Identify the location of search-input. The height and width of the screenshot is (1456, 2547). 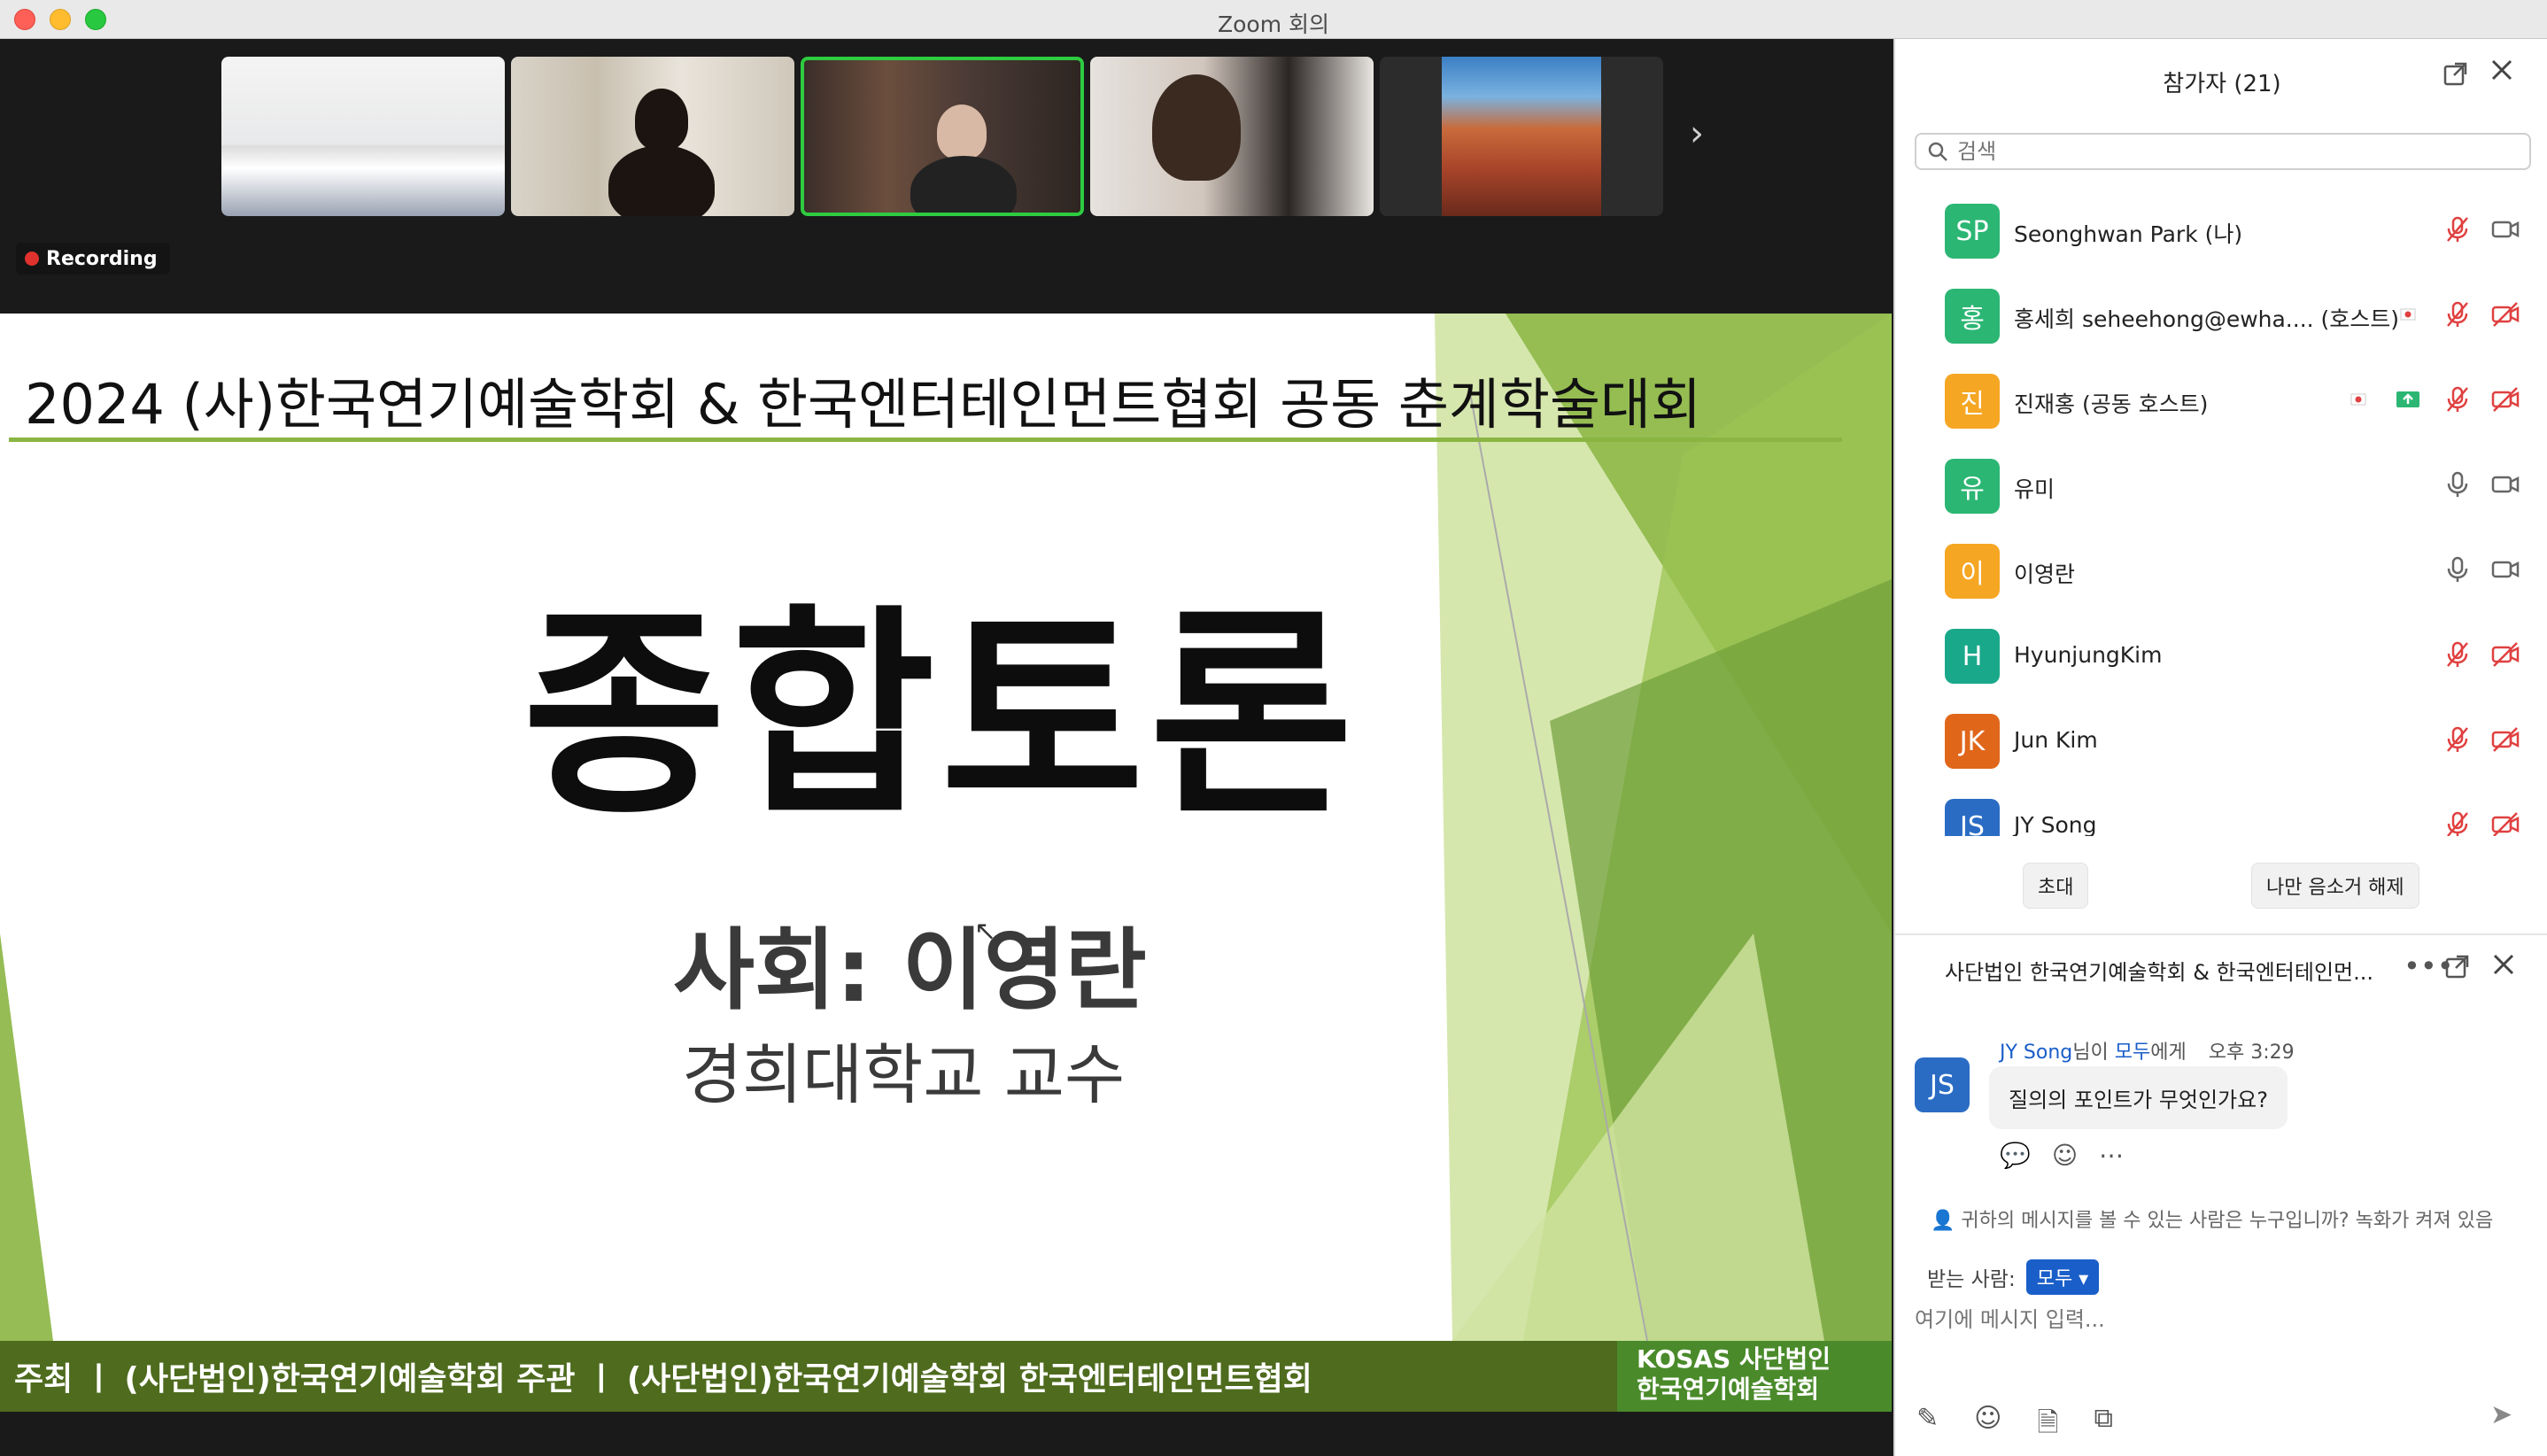
(2223, 151).